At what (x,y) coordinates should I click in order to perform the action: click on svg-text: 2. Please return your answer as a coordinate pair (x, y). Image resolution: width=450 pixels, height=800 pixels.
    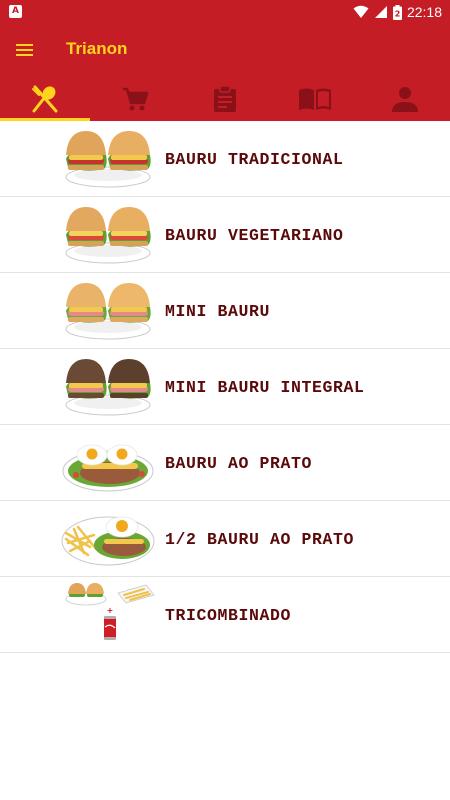
    Looking at the image, I should click on (398, 13).